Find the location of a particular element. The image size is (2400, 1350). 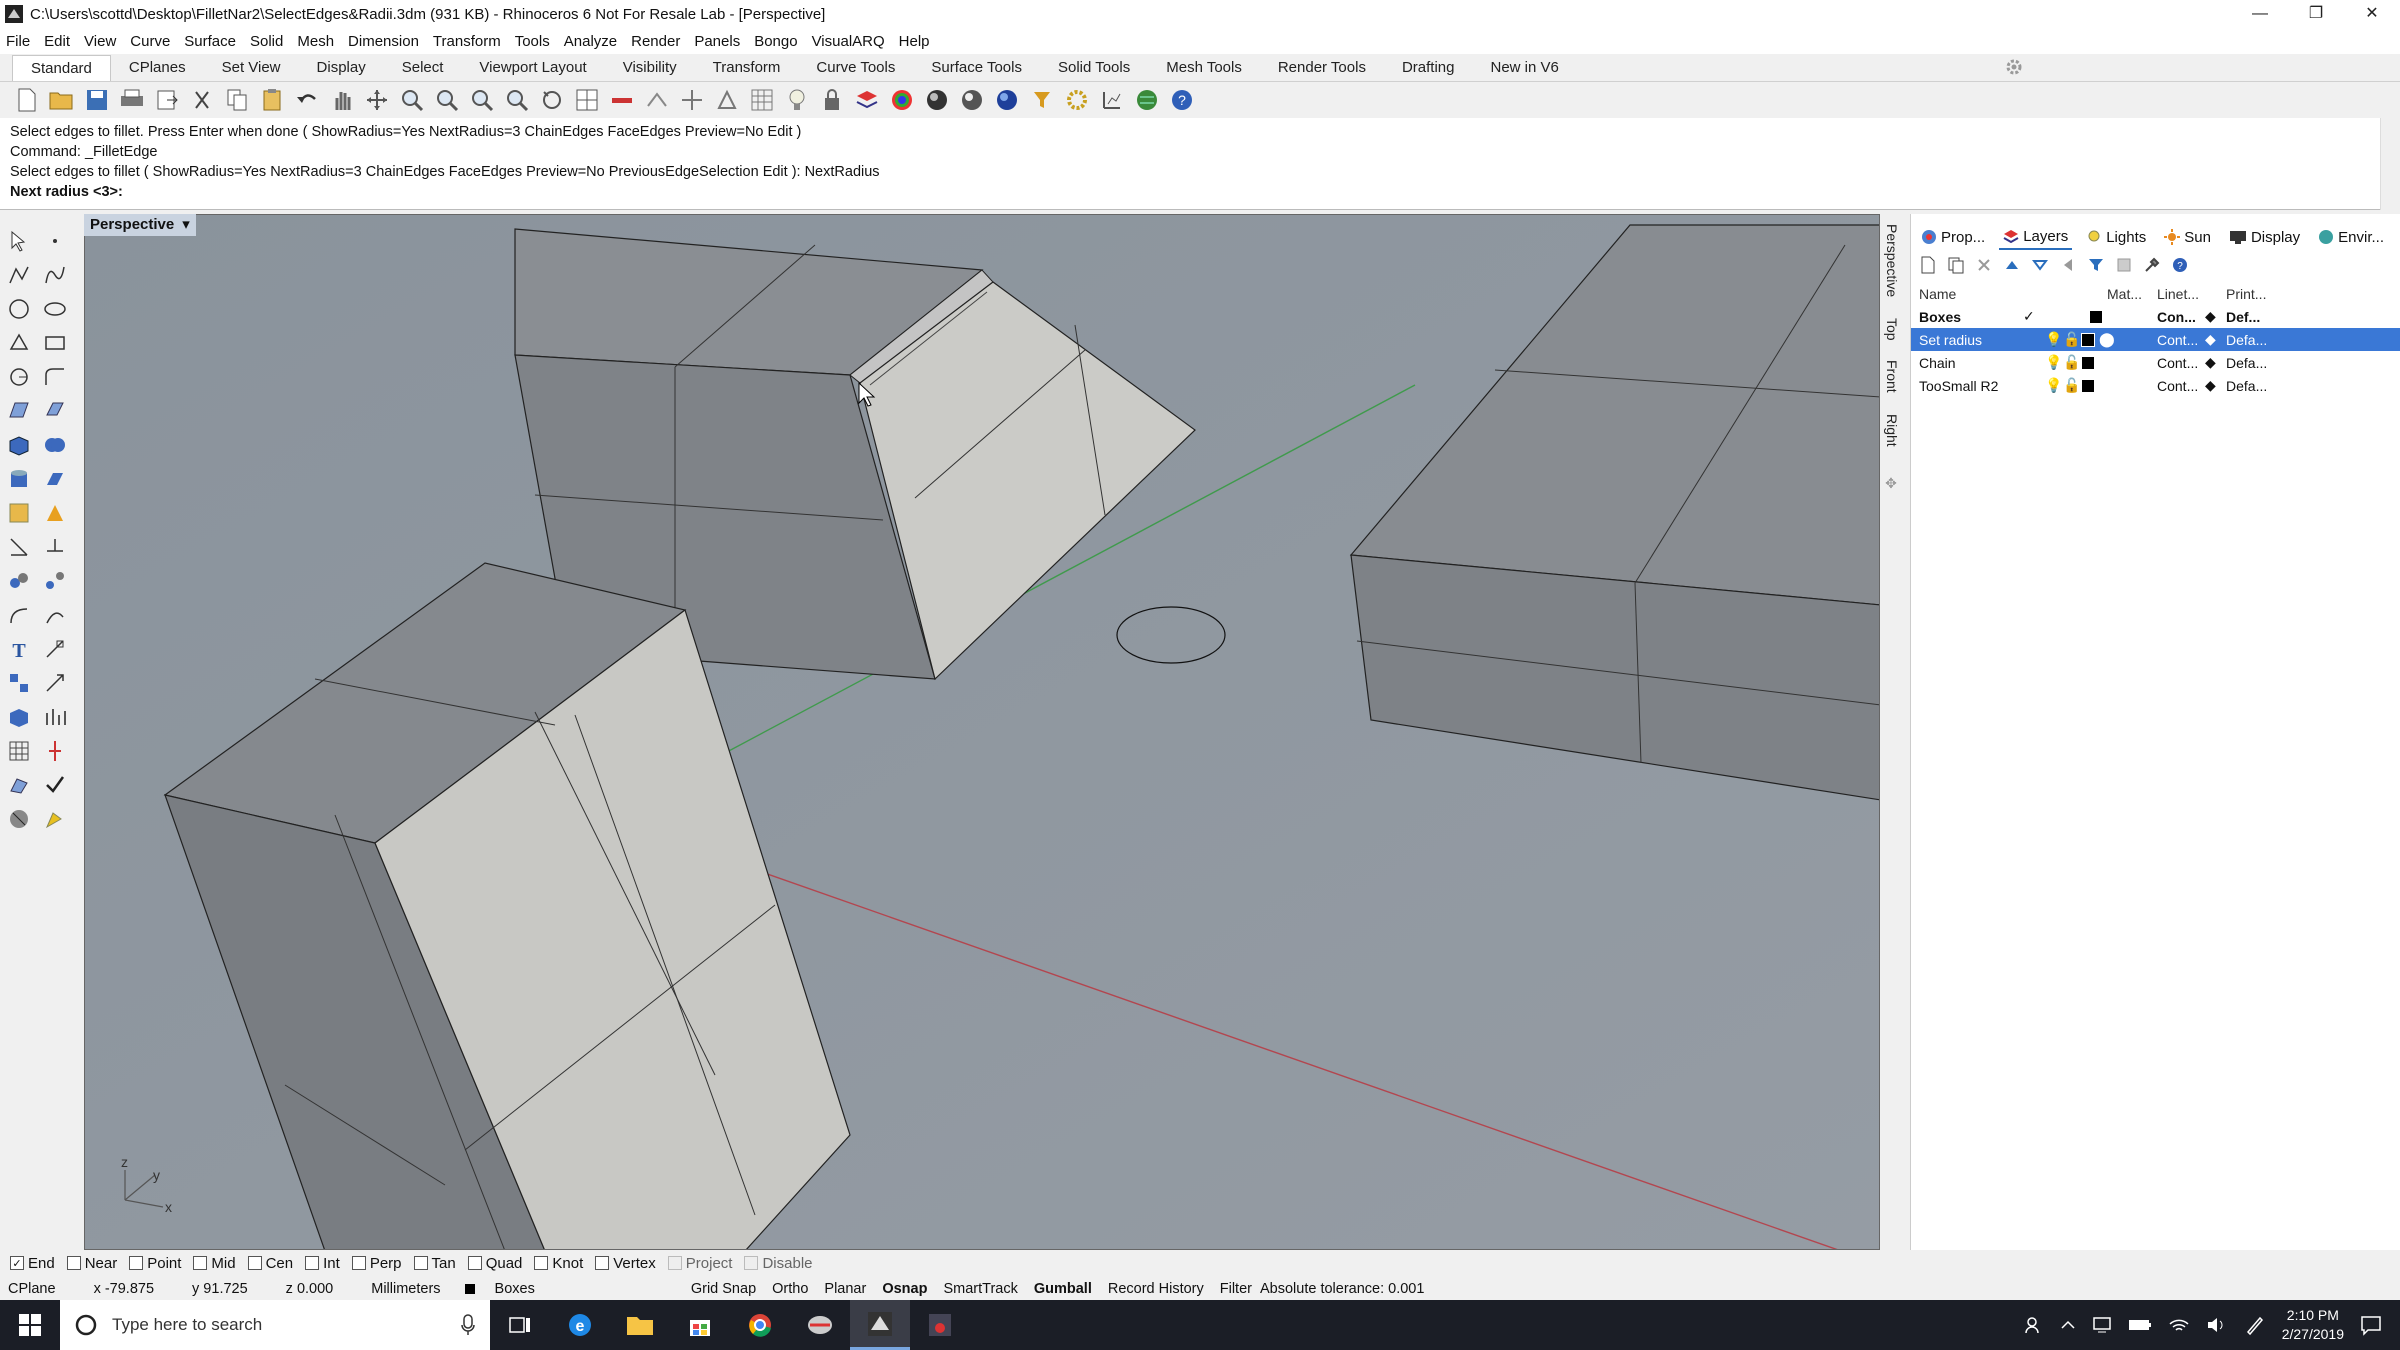

close-button: ✕ is located at coordinates (2372, 14).